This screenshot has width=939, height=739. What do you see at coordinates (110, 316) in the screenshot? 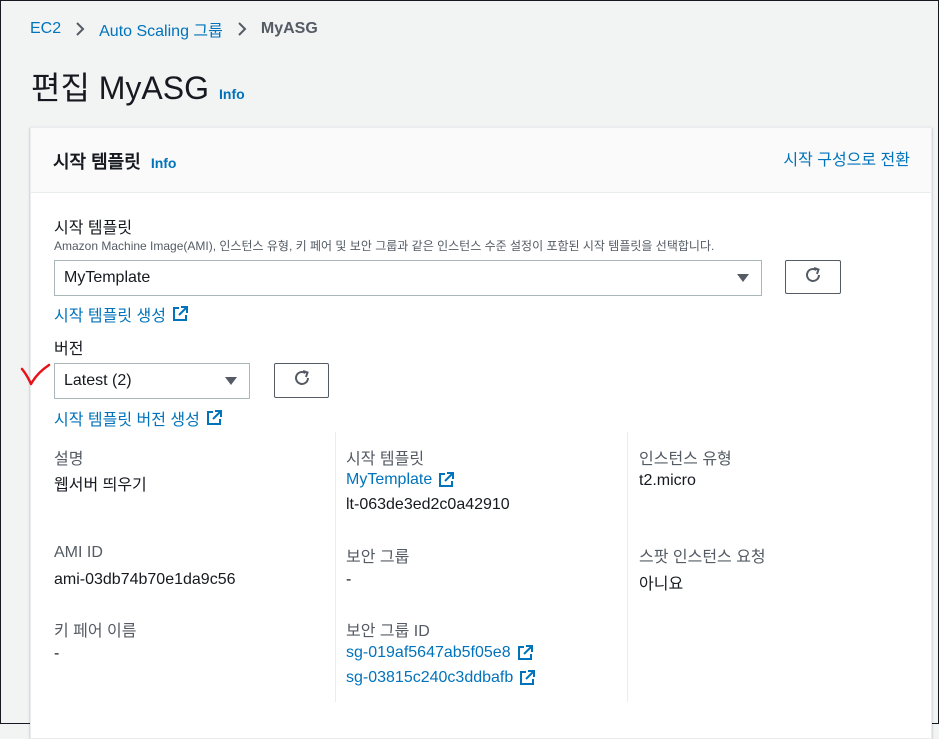
I see `create-template-link-text: 시작 템플릿 생성` at bounding box center [110, 316].